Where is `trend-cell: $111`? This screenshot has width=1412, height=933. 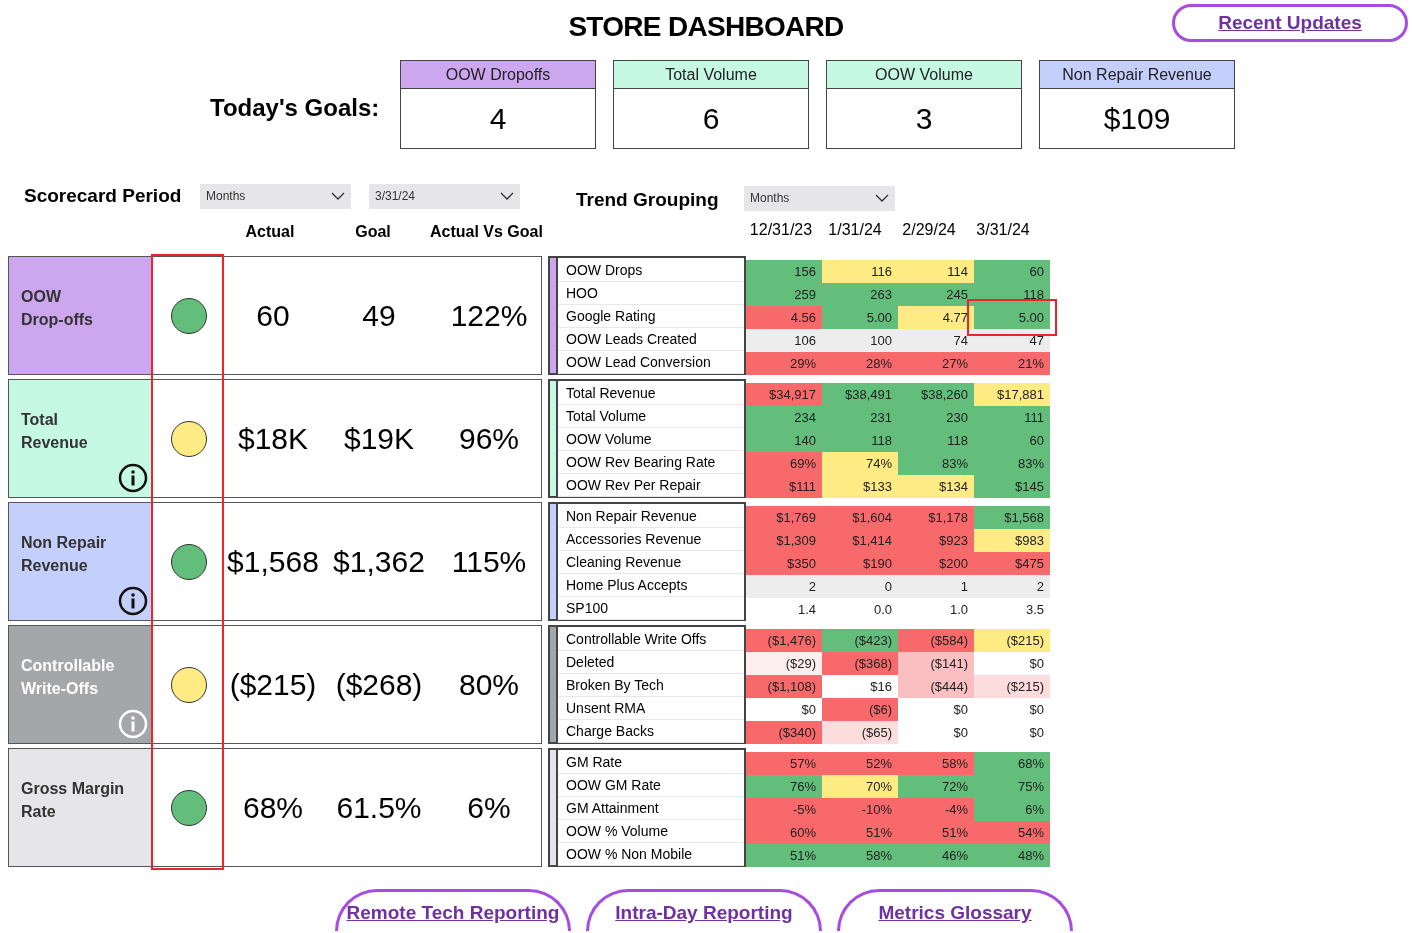 trend-cell: $111 is located at coordinates (784, 486).